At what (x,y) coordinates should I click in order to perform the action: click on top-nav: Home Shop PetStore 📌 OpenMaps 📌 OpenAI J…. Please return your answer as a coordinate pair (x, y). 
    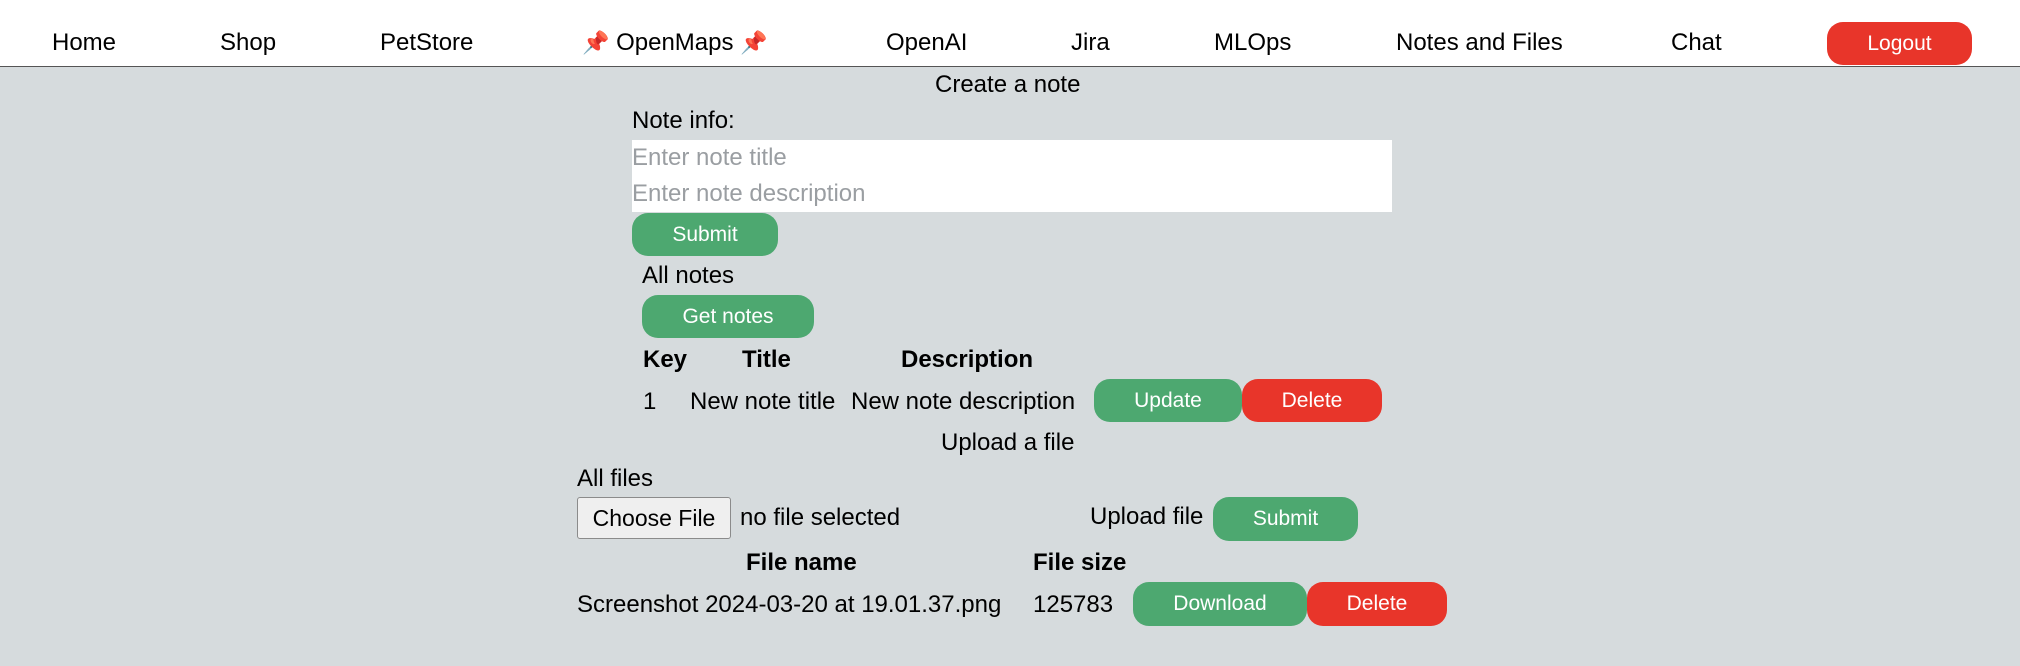
    Looking at the image, I should click on (1010, 33).